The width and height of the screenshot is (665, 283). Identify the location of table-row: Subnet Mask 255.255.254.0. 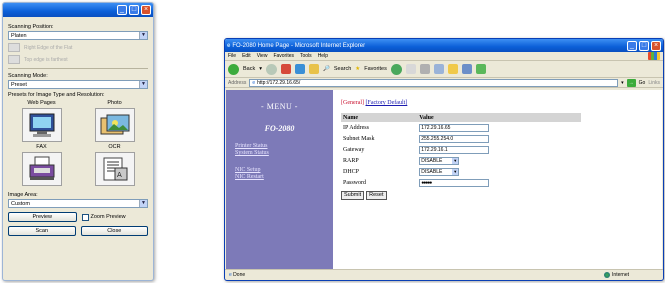
(461, 138).